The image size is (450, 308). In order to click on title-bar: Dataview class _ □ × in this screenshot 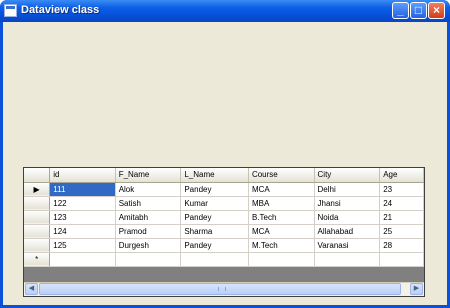, I will do `click(225, 11)`.